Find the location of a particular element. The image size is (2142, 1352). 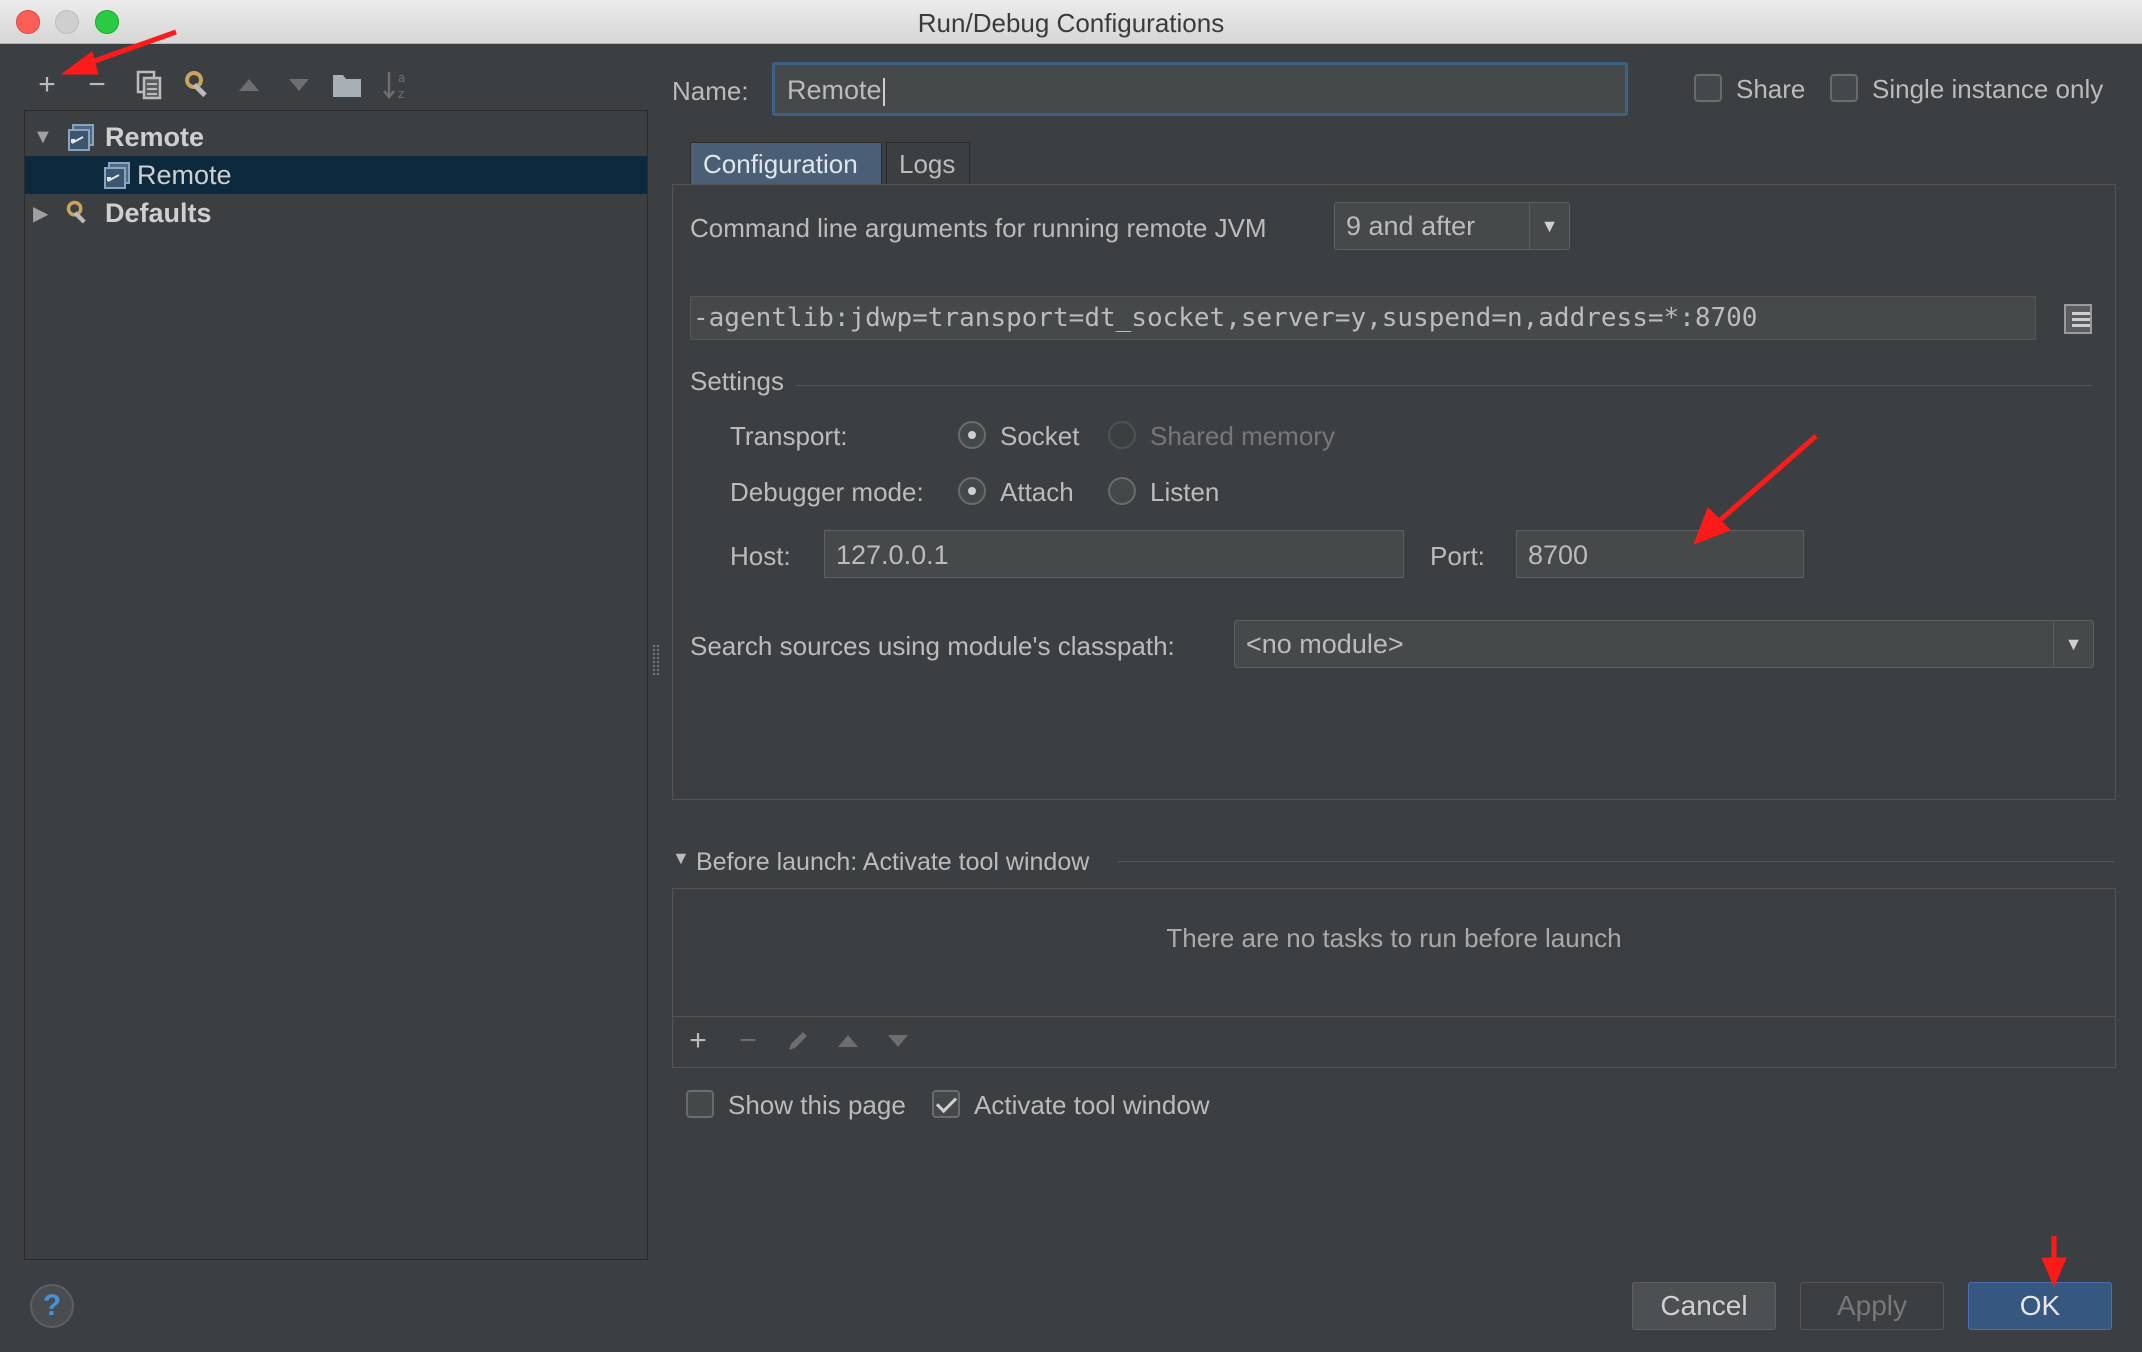

debugger-attach-label: Attach is located at coordinates (1037, 492).